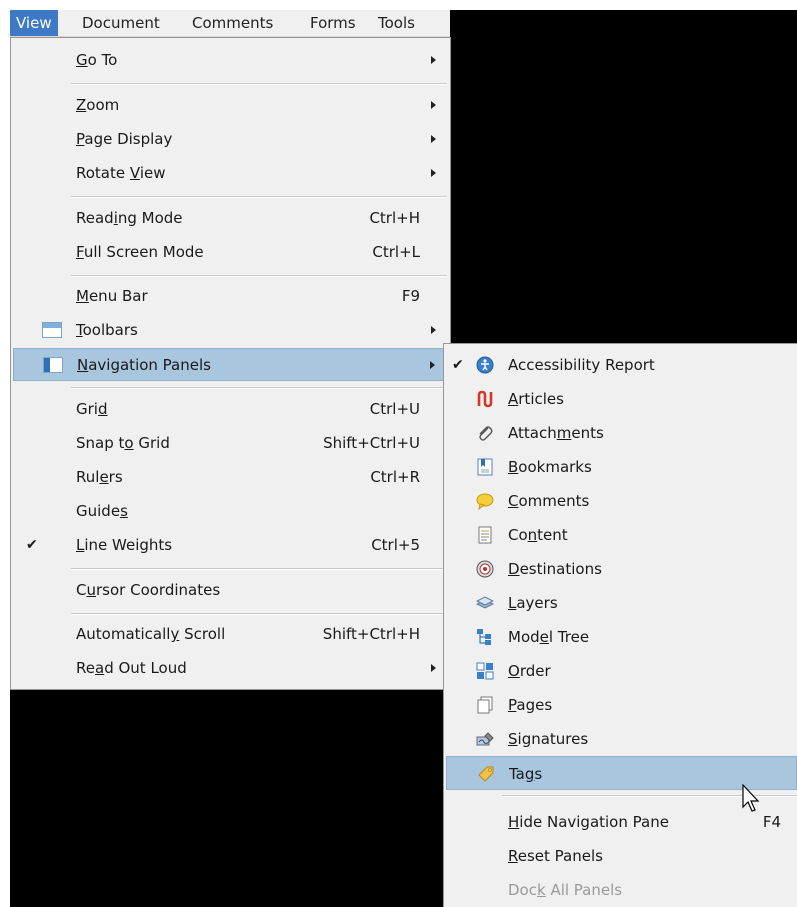  I want to click on menu-item-line-weights: ✔ Line Weights Ctrl+5, so click(230, 545).